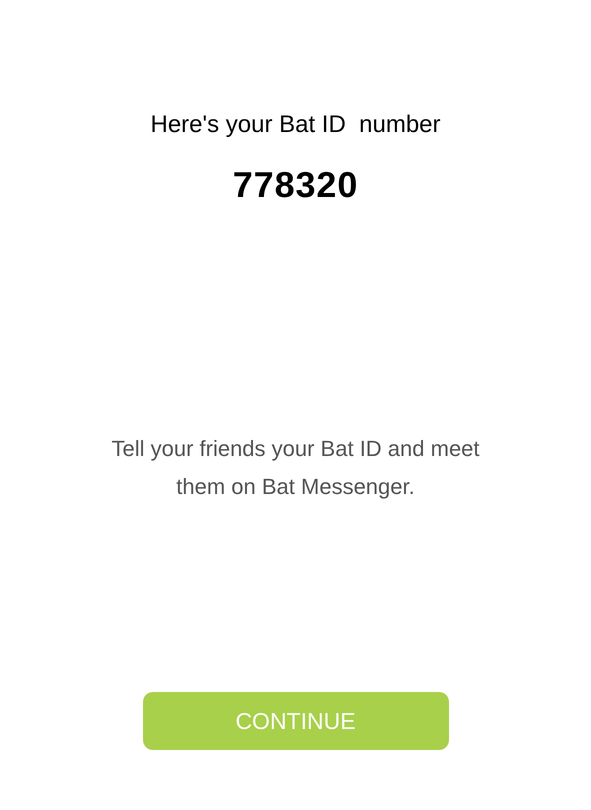  I want to click on continue-button: CONTINUE, so click(295, 721).